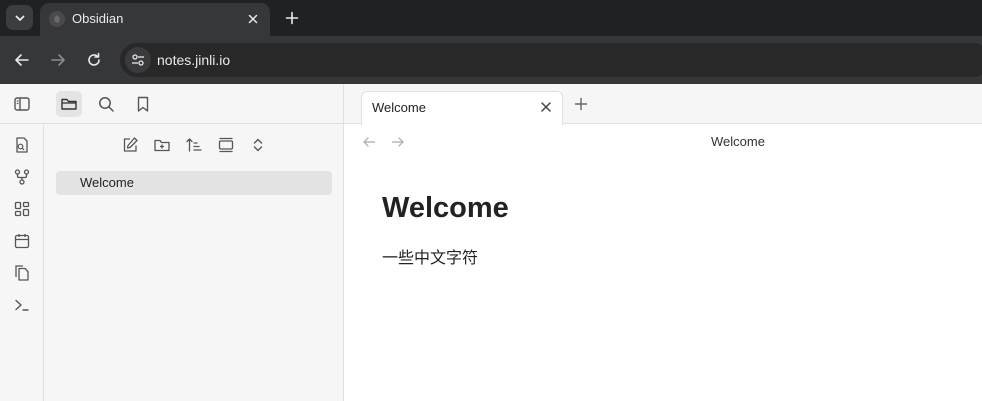 The width and height of the screenshot is (982, 401). What do you see at coordinates (430, 256) in the screenshot?
I see `note-paragraph: 一些中文字符` at bounding box center [430, 256].